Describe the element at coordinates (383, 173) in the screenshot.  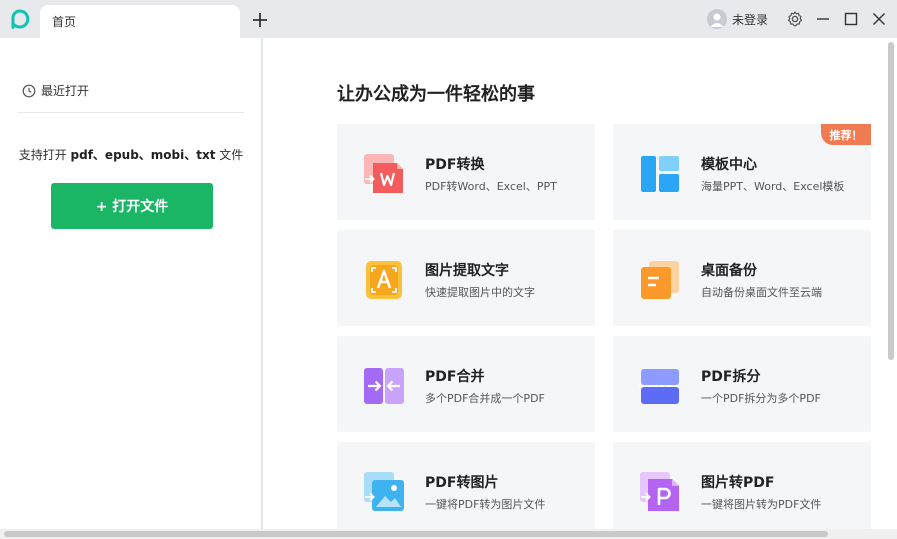
I see `pdf-to-word-icon` at that location.